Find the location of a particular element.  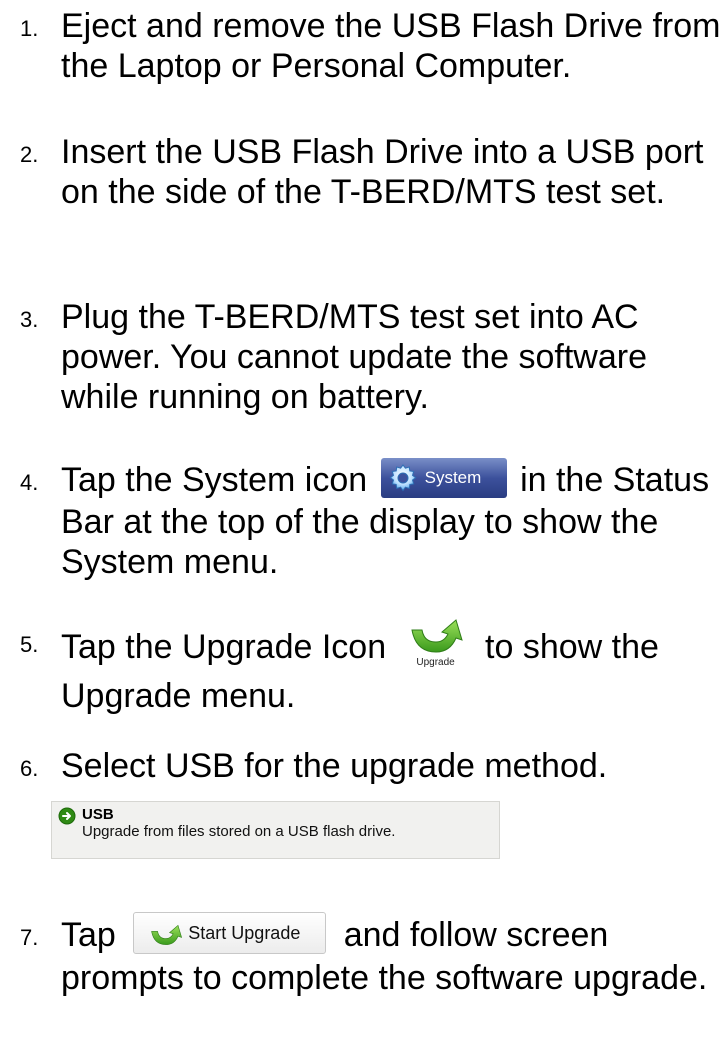

step-number: 5. is located at coordinates (29, 644).